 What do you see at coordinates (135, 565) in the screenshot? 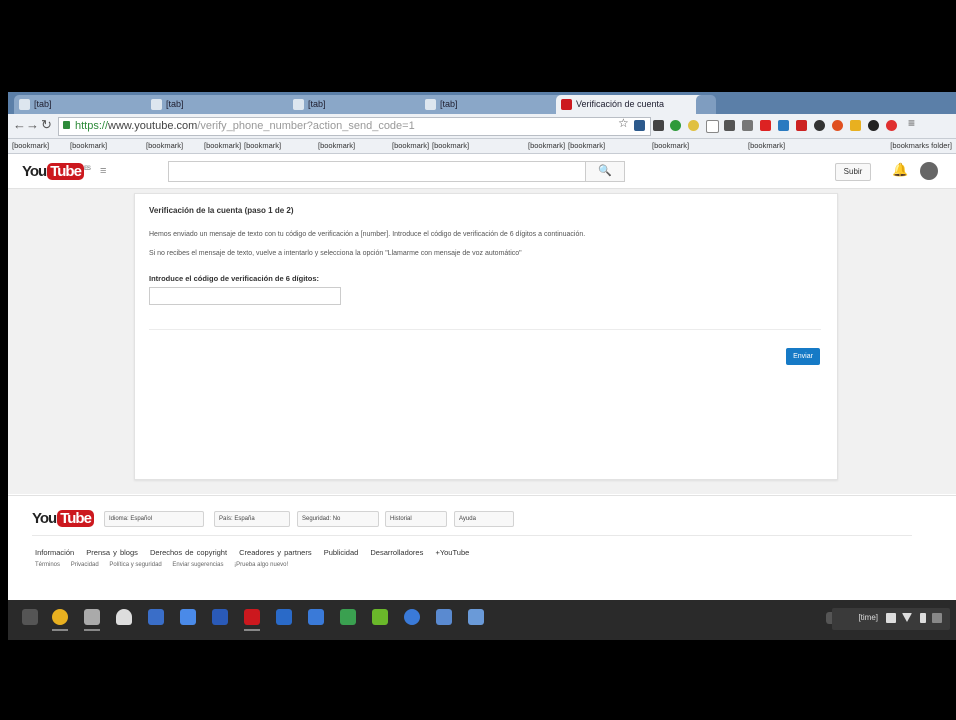
I see `footer-link: Política y seguridad` at bounding box center [135, 565].